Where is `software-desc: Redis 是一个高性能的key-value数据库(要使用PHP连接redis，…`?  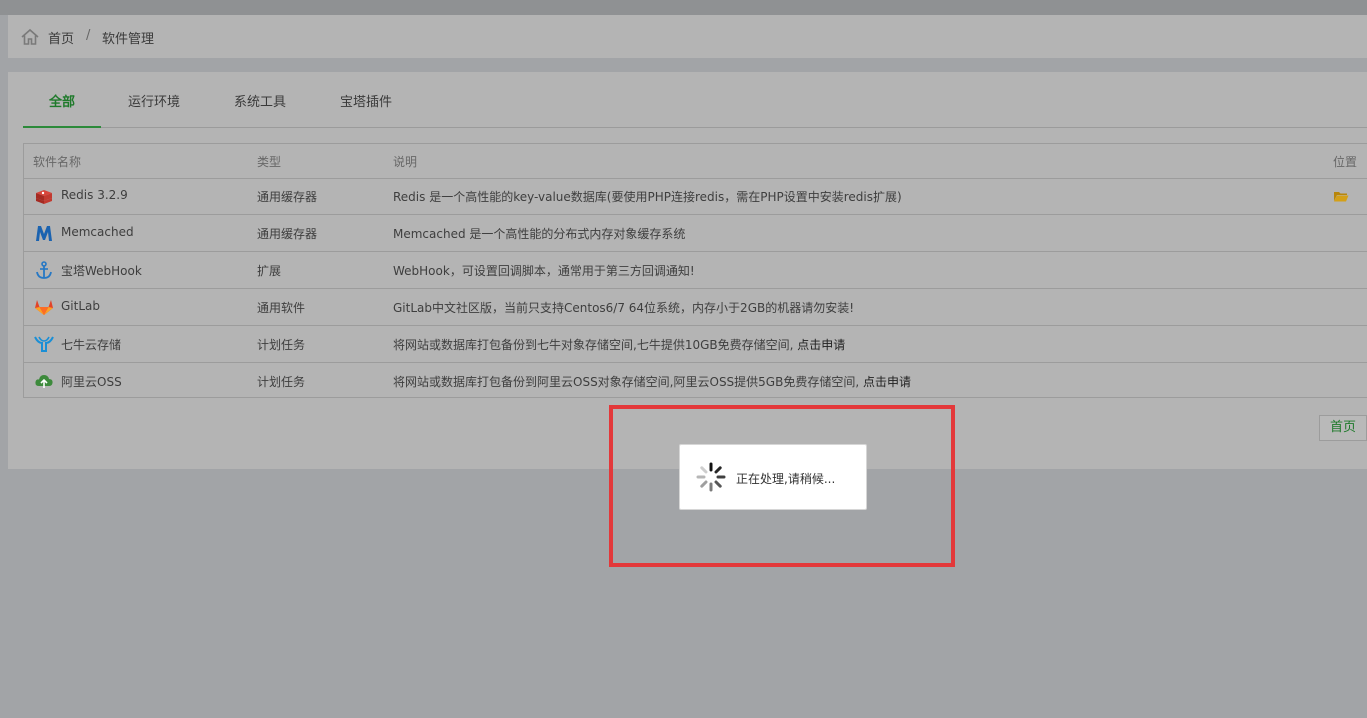
software-desc: Redis 是一个高性能的key-value数据库(要使用PHP连接redis，… is located at coordinates (647, 196).